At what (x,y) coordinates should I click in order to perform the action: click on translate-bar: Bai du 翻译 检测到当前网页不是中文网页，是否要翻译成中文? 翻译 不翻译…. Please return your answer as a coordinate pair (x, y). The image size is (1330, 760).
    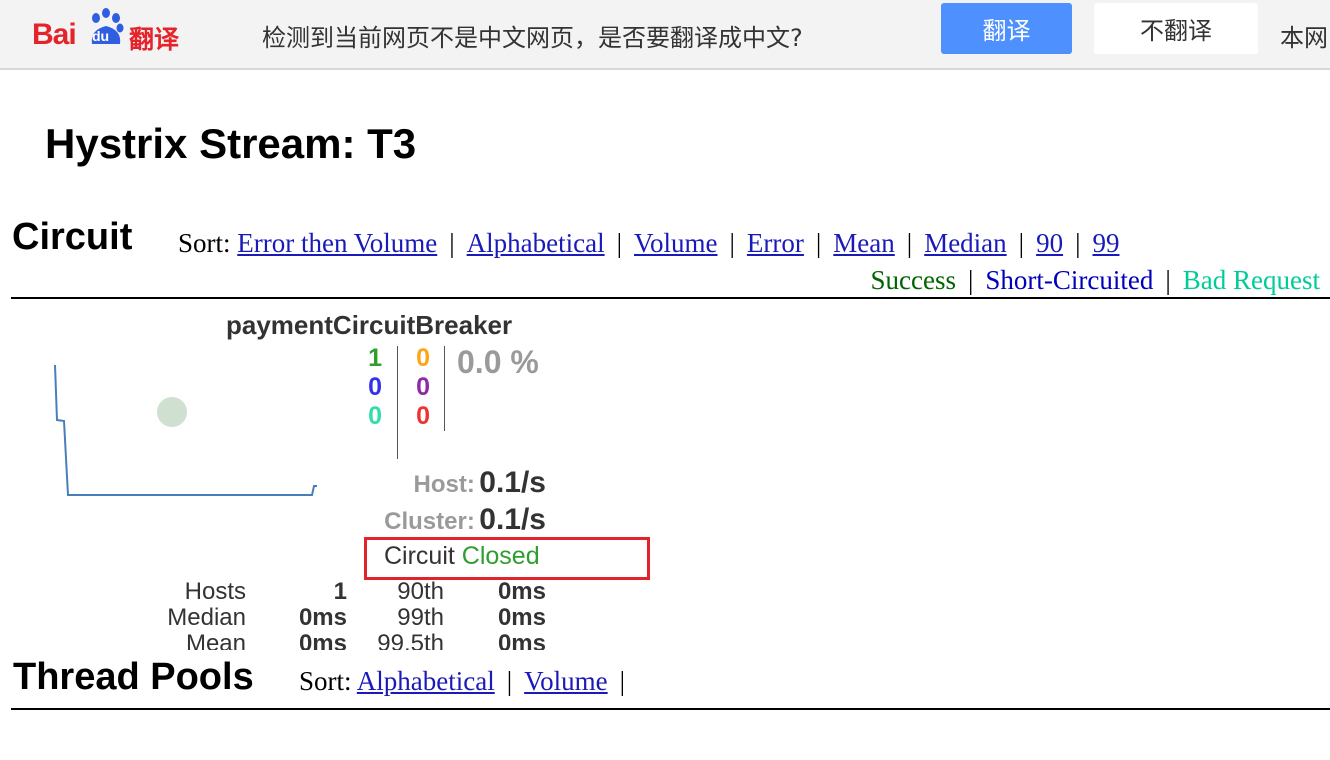
    Looking at the image, I should click on (665, 35).